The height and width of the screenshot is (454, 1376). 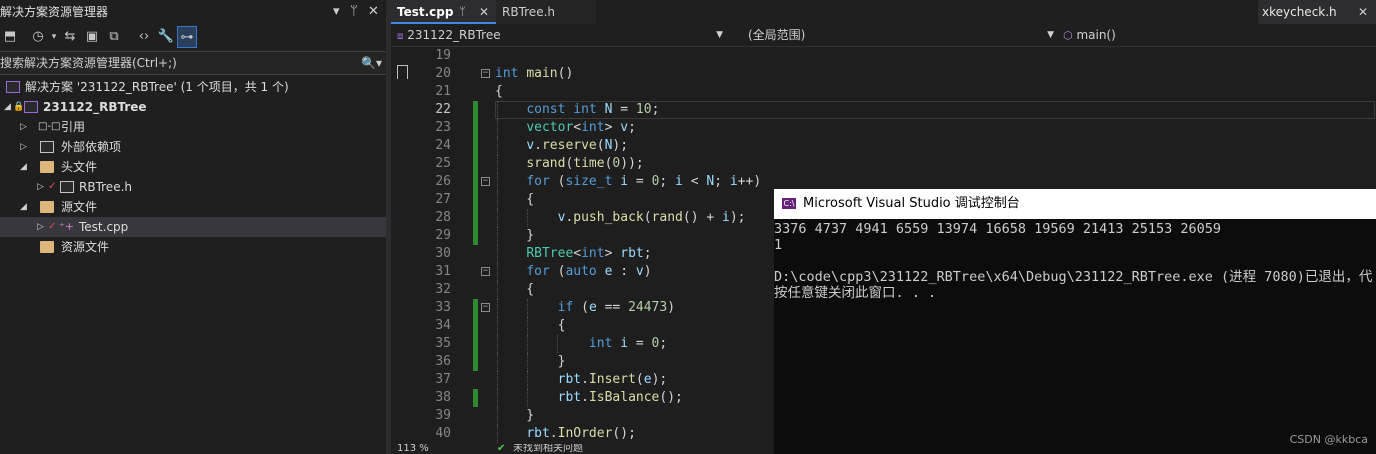 I want to click on line-number: 35, so click(x=443, y=343).